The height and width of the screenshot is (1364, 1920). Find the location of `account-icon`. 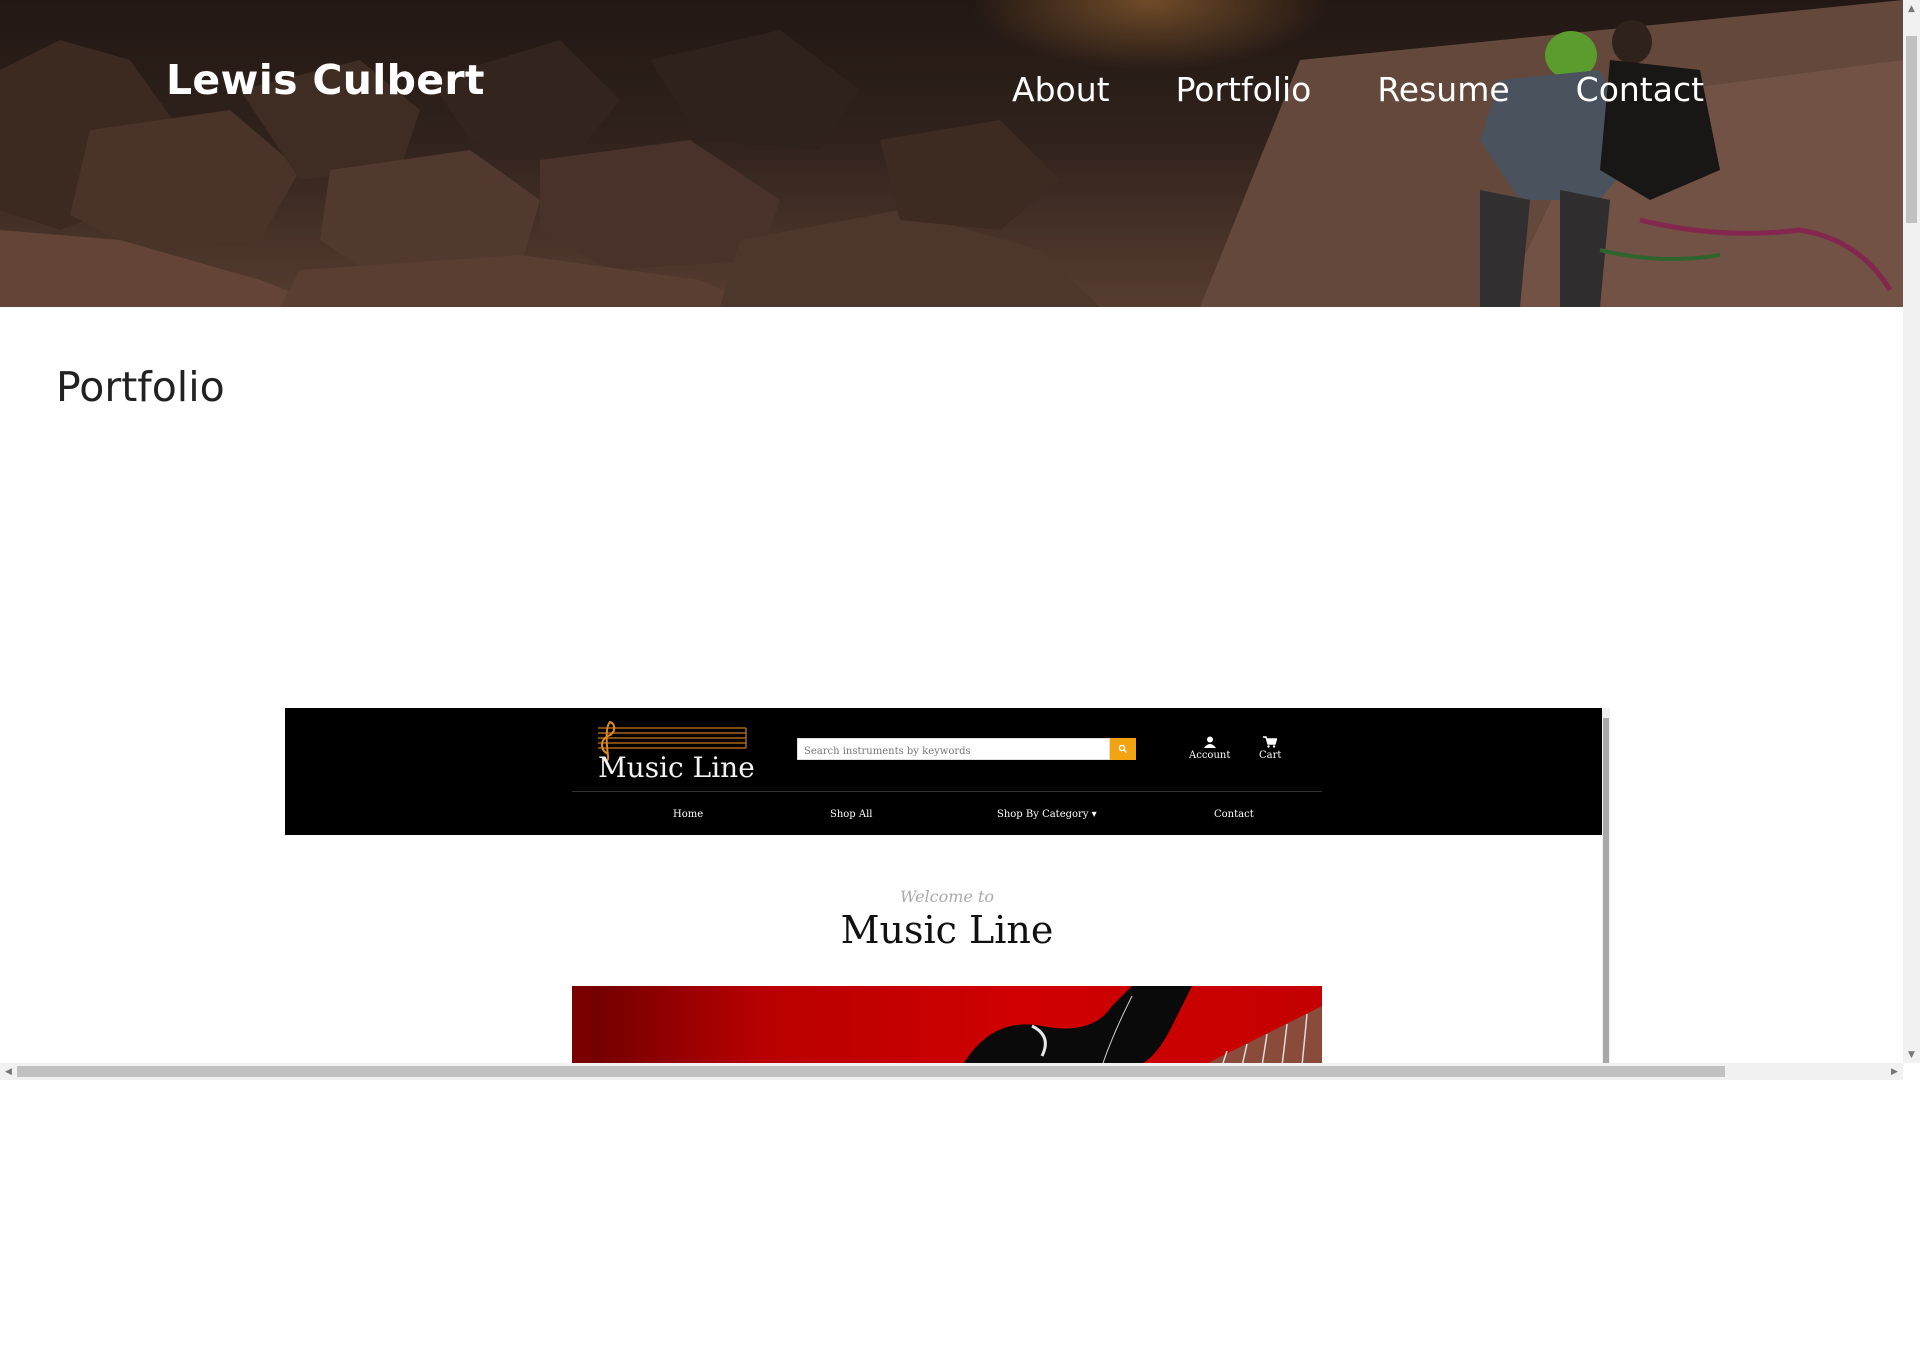

account-icon is located at coordinates (1209, 742).